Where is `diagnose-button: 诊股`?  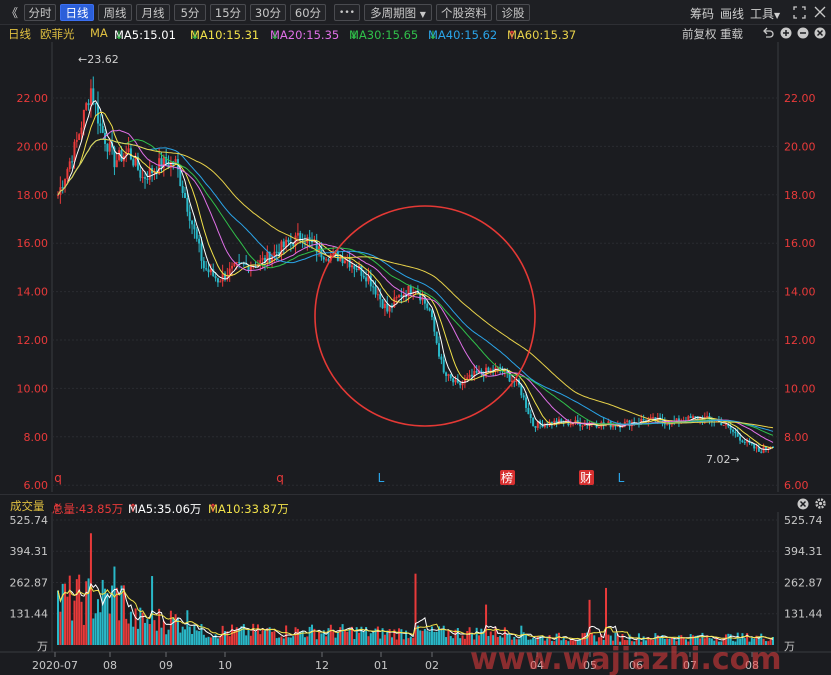 diagnose-button: 诊股 is located at coordinates (513, 12).